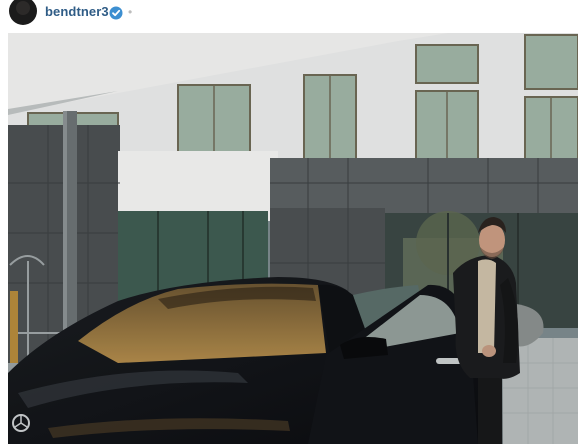 The image size is (584, 444). I want to click on verified-badge-icon, so click(116, 13).